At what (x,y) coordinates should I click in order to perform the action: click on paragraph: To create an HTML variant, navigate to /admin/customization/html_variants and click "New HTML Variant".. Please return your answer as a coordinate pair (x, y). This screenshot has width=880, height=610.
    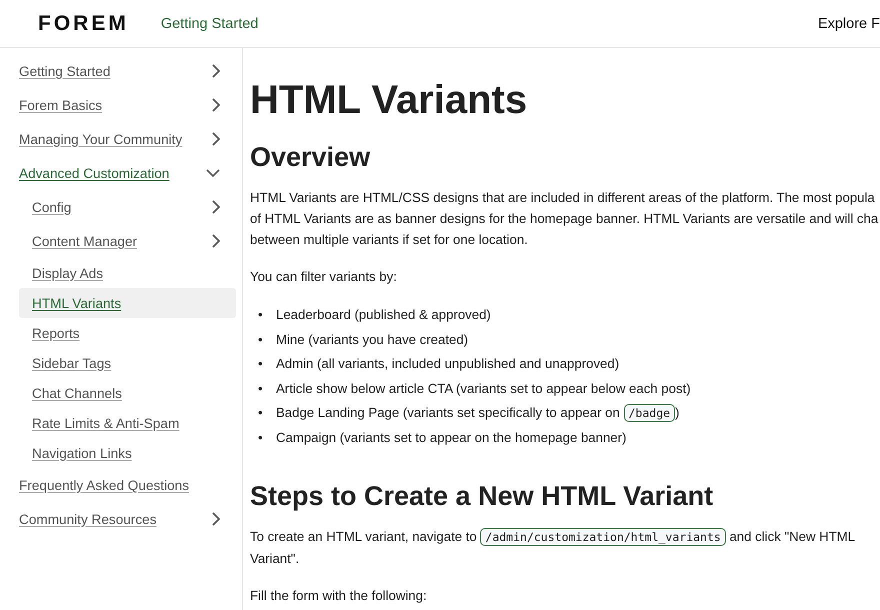
    Looking at the image, I should click on (553, 547).